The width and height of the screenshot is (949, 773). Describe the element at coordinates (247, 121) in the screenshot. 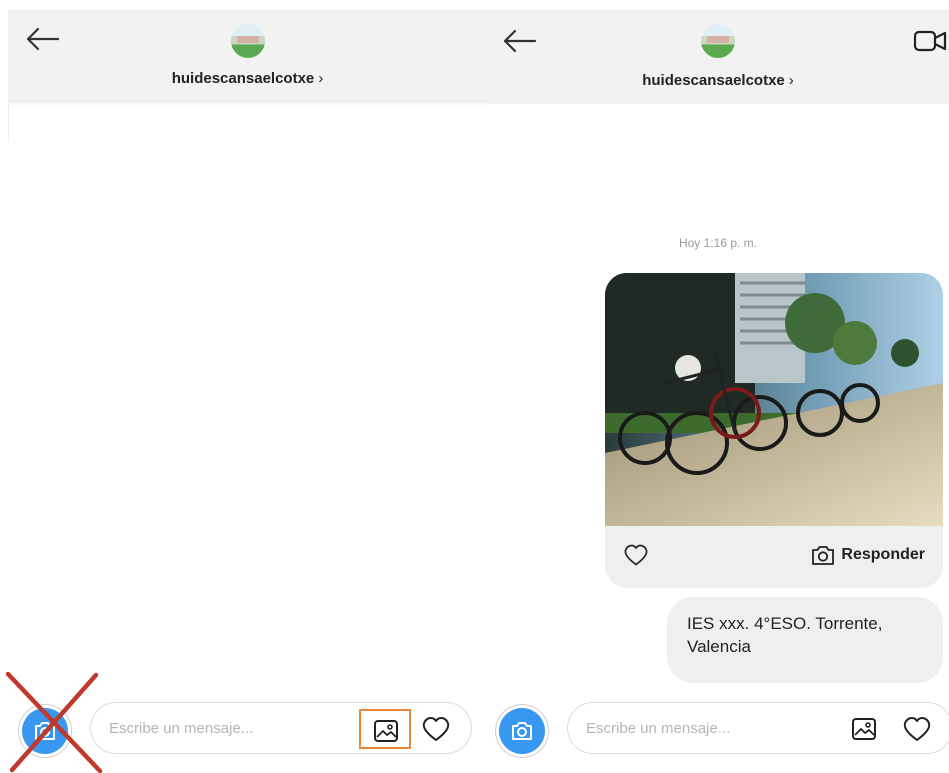

I see `header-divider` at that location.